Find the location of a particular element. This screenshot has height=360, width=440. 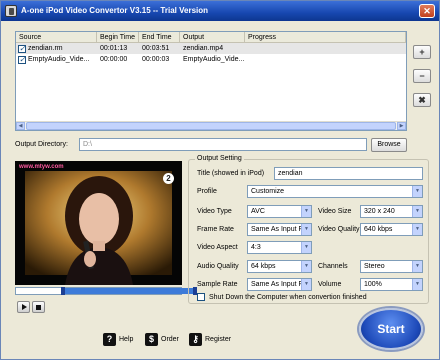

output-directory-input: D:\ is located at coordinates (223, 144).